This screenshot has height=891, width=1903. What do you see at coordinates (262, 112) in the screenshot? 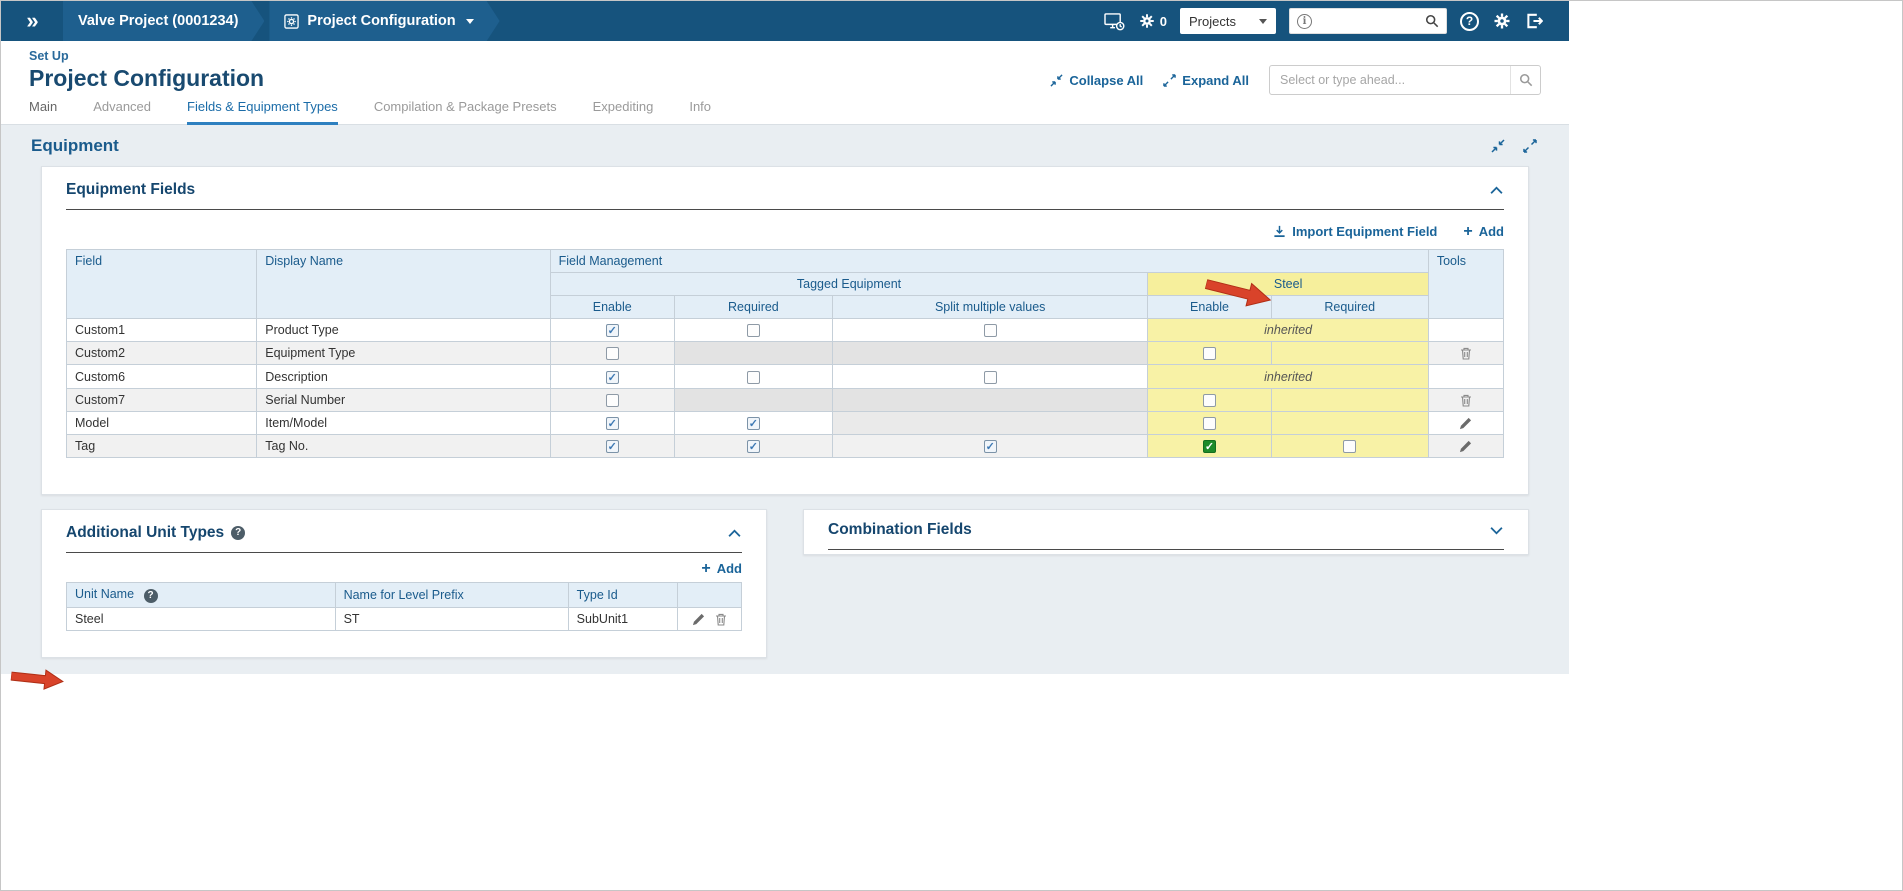
I see `tab-fields-equipment-types: Fields & Equipment Types` at bounding box center [262, 112].